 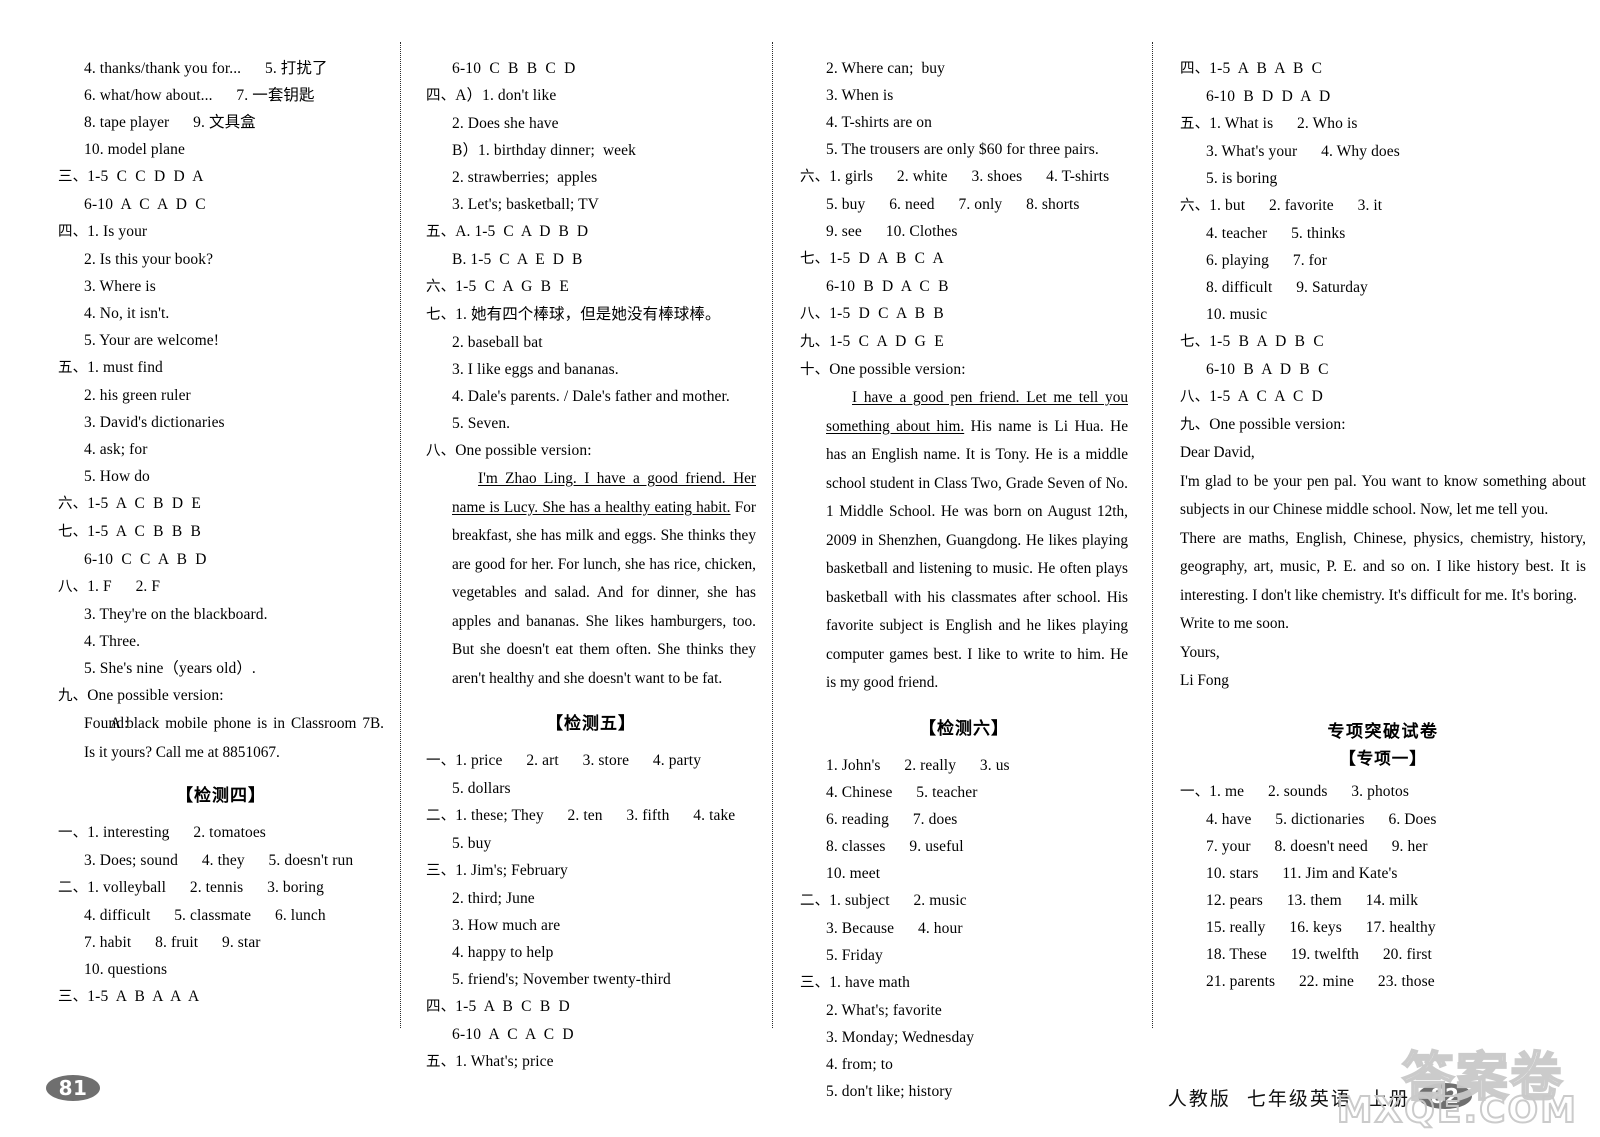 I want to click on answer-text: 5. buy 6. need 7. only 8. shorts, so click(x=953, y=204).